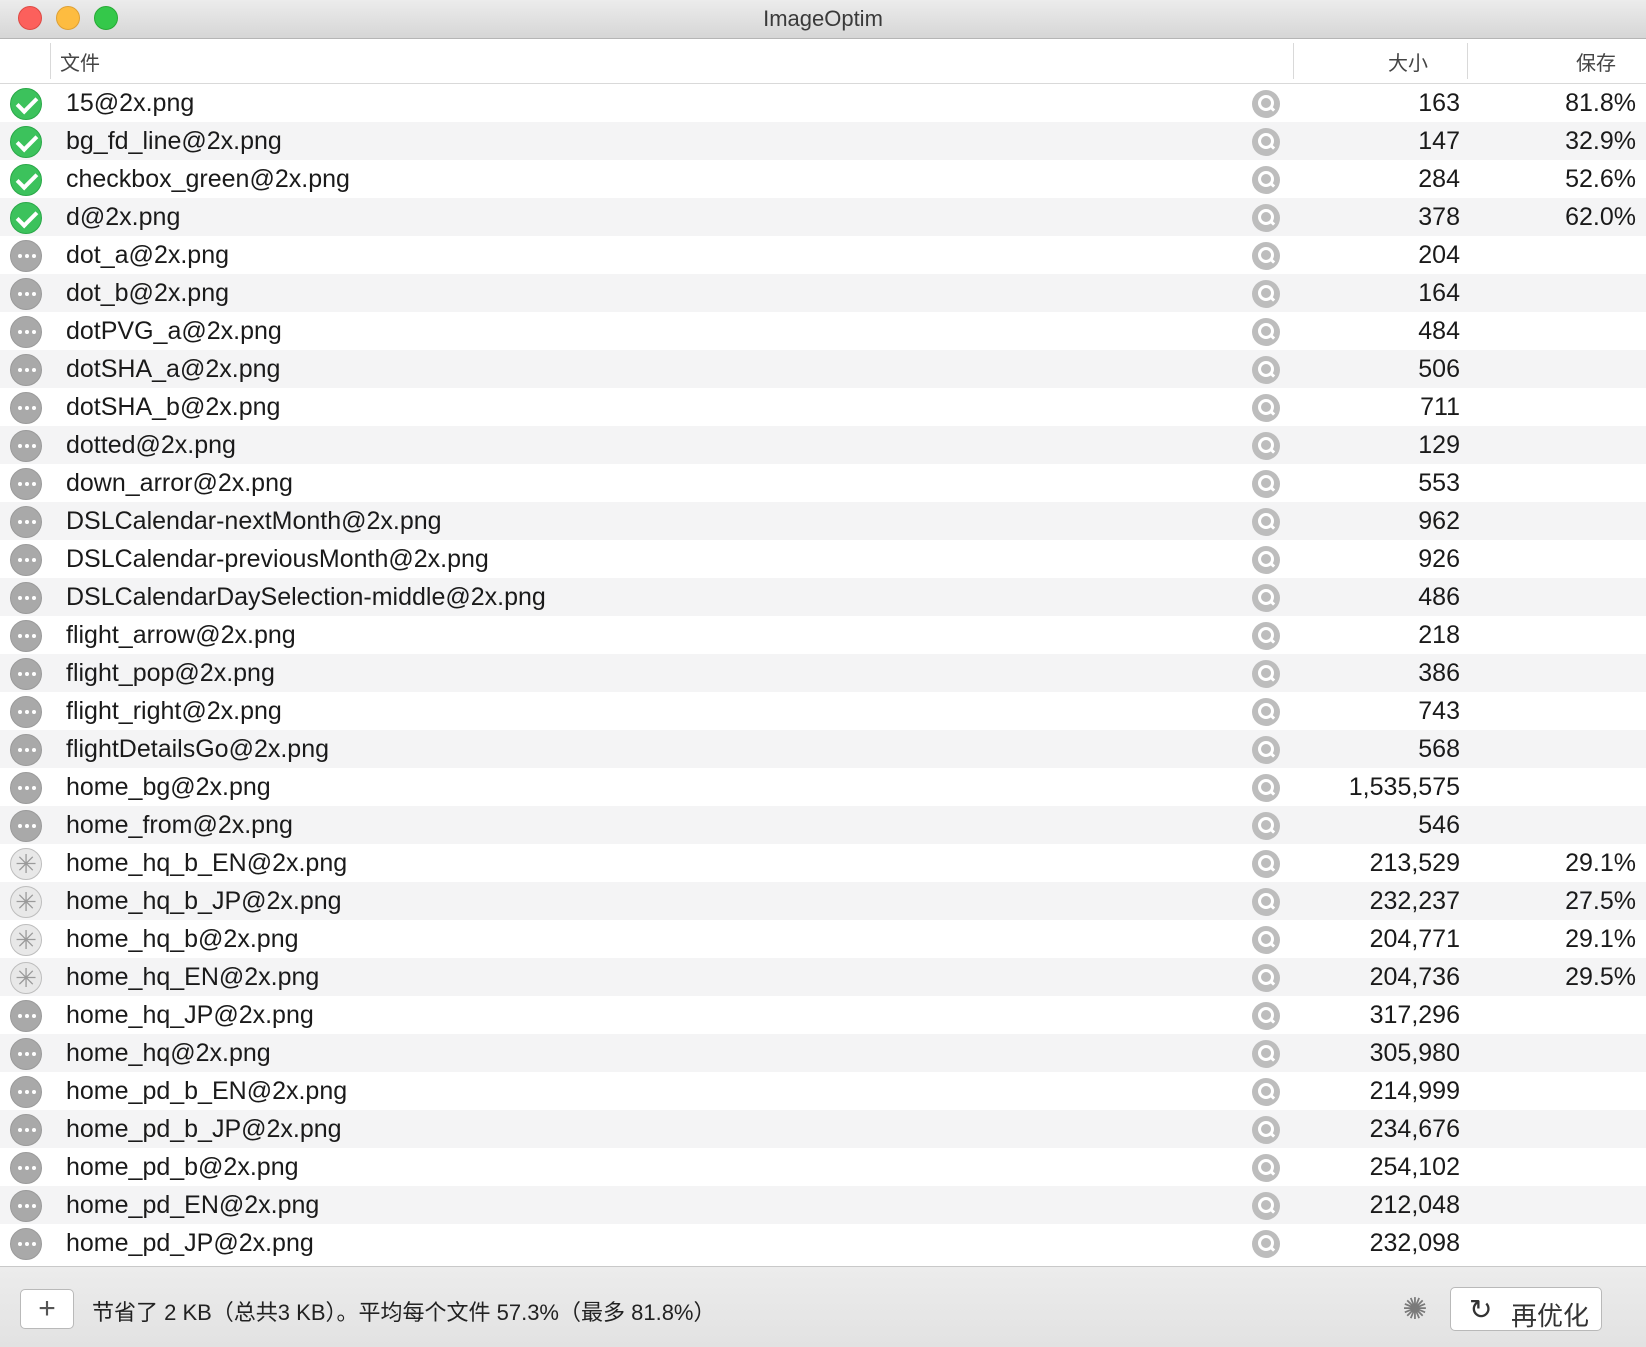  Describe the element at coordinates (168, 787) in the screenshot. I see `file-name: home_bg@2x.png` at that location.